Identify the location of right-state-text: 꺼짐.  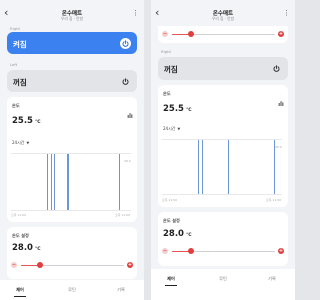
(171, 69).